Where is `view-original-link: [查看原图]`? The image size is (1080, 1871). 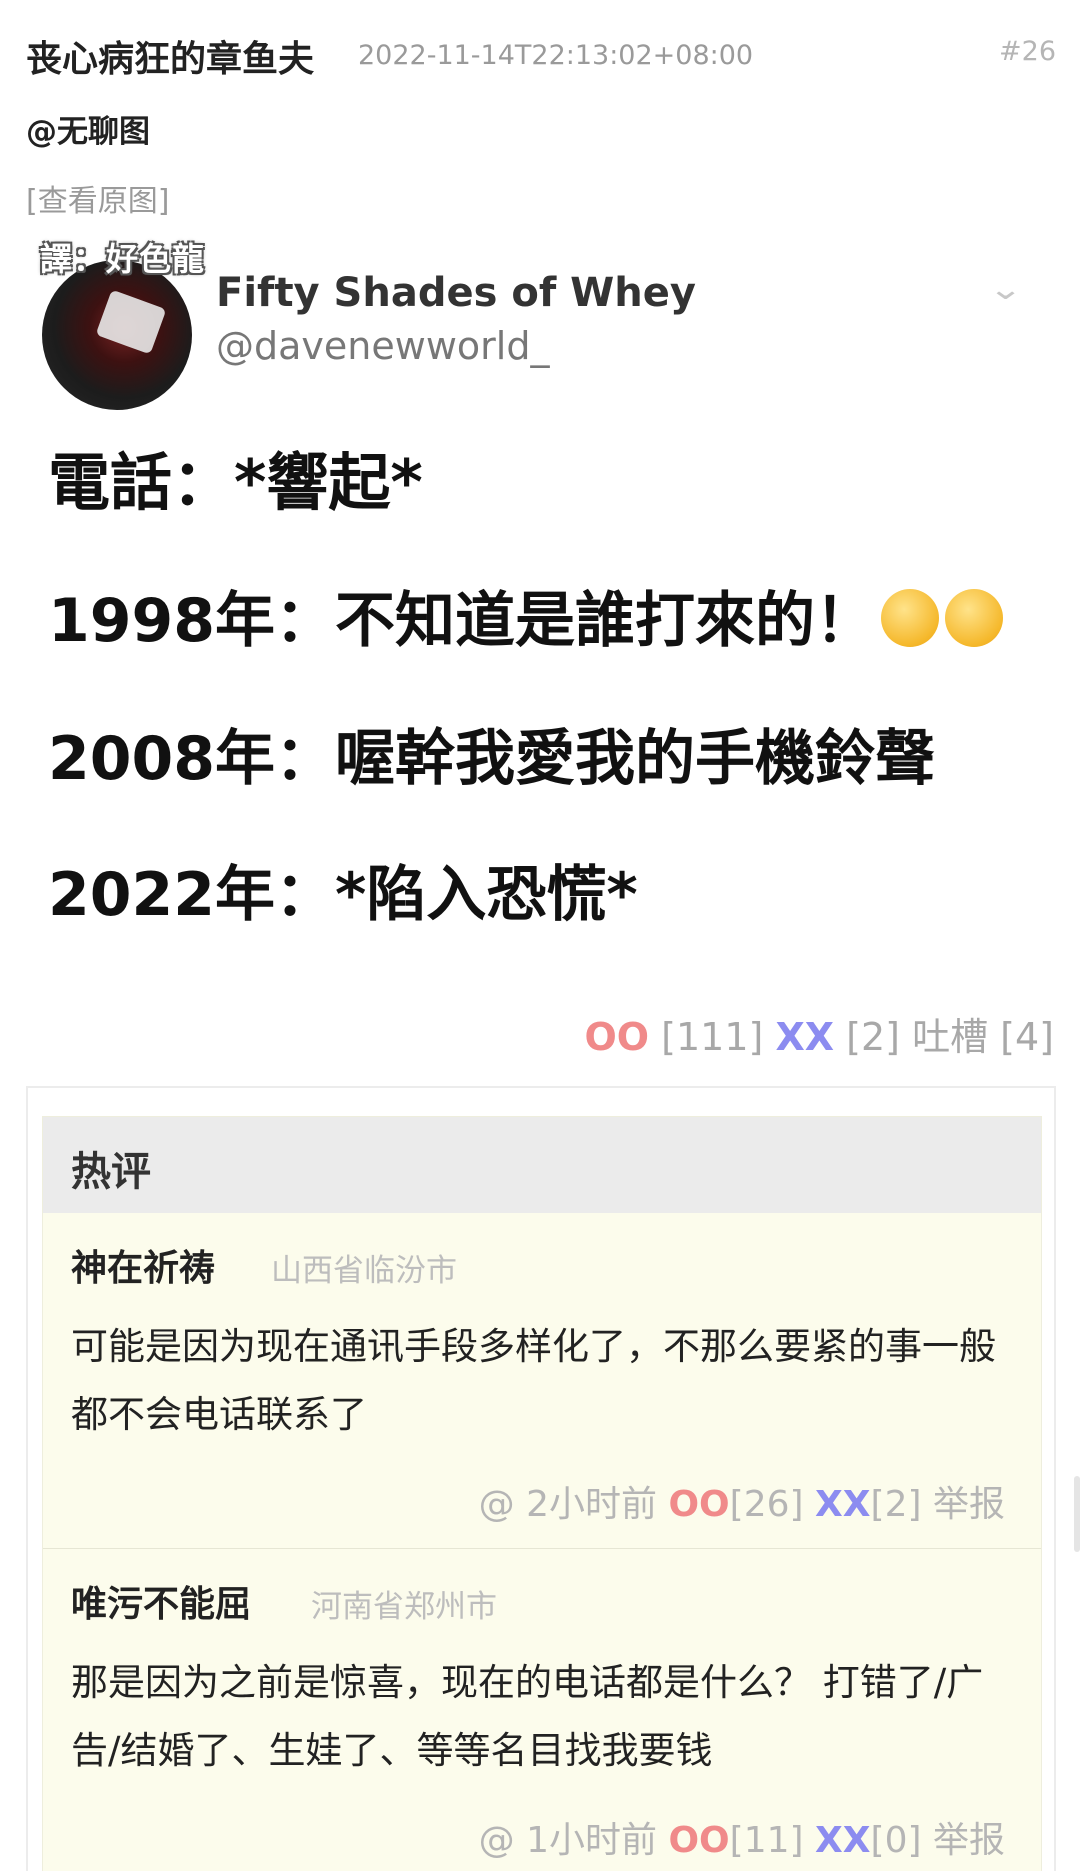 view-original-link: [查看原图] is located at coordinates (97, 198).